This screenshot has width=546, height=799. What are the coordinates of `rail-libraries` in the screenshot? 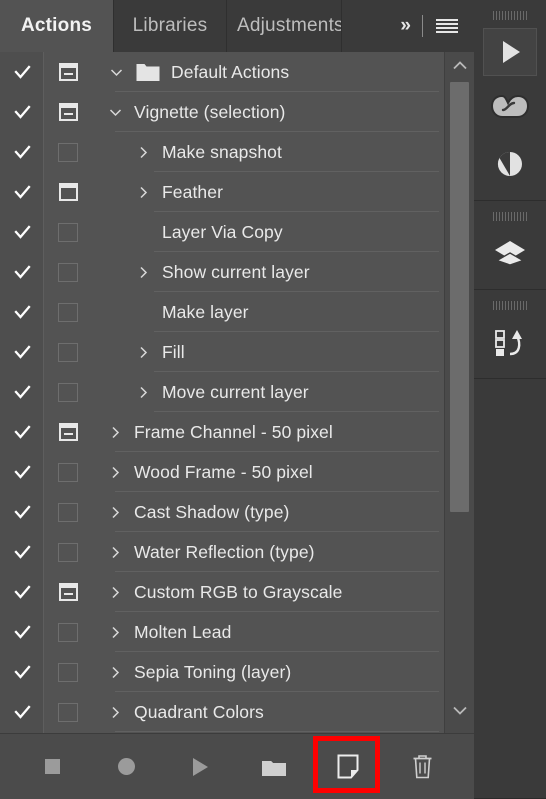 It's located at (510, 108).